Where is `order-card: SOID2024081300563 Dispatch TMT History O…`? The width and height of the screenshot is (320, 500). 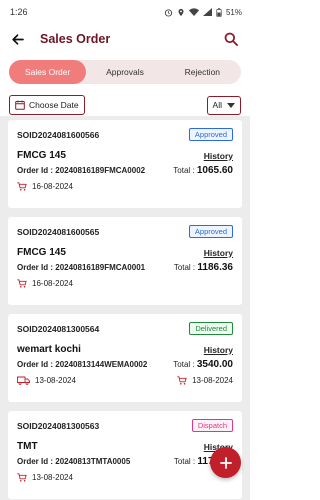 order-card: SOID2024081300563 Dispatch TMT History O… is located at coordinates (125, 455).